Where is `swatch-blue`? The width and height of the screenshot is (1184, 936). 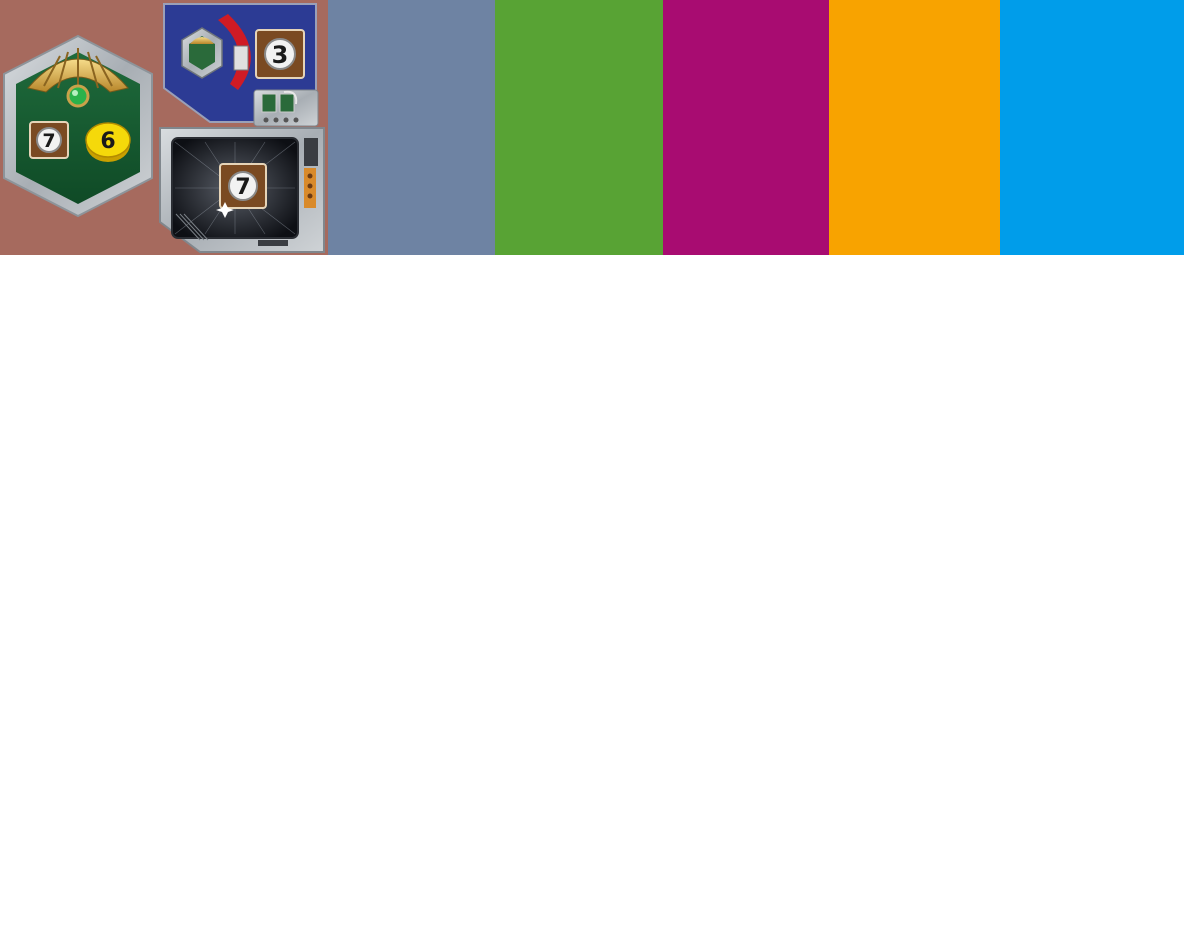 swatch-blue is located at coordinates (1092, 127).